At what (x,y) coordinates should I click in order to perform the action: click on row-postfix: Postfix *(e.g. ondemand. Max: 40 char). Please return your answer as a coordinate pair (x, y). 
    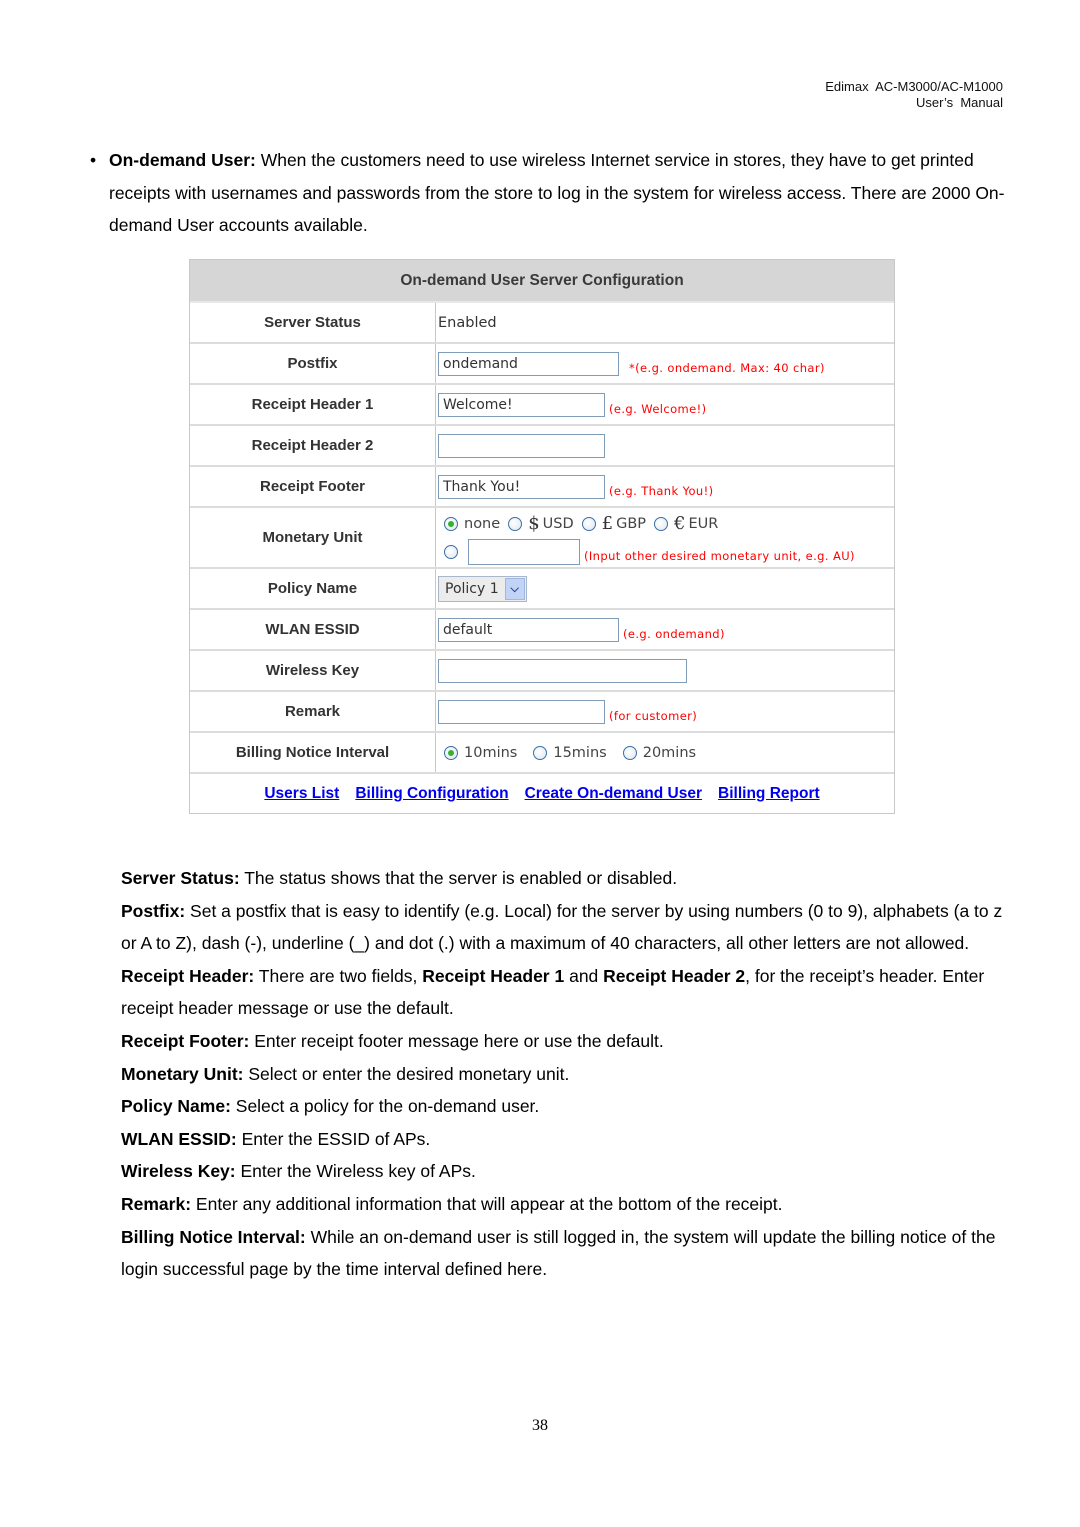
    Looking at the image, I should click on (542, 364).